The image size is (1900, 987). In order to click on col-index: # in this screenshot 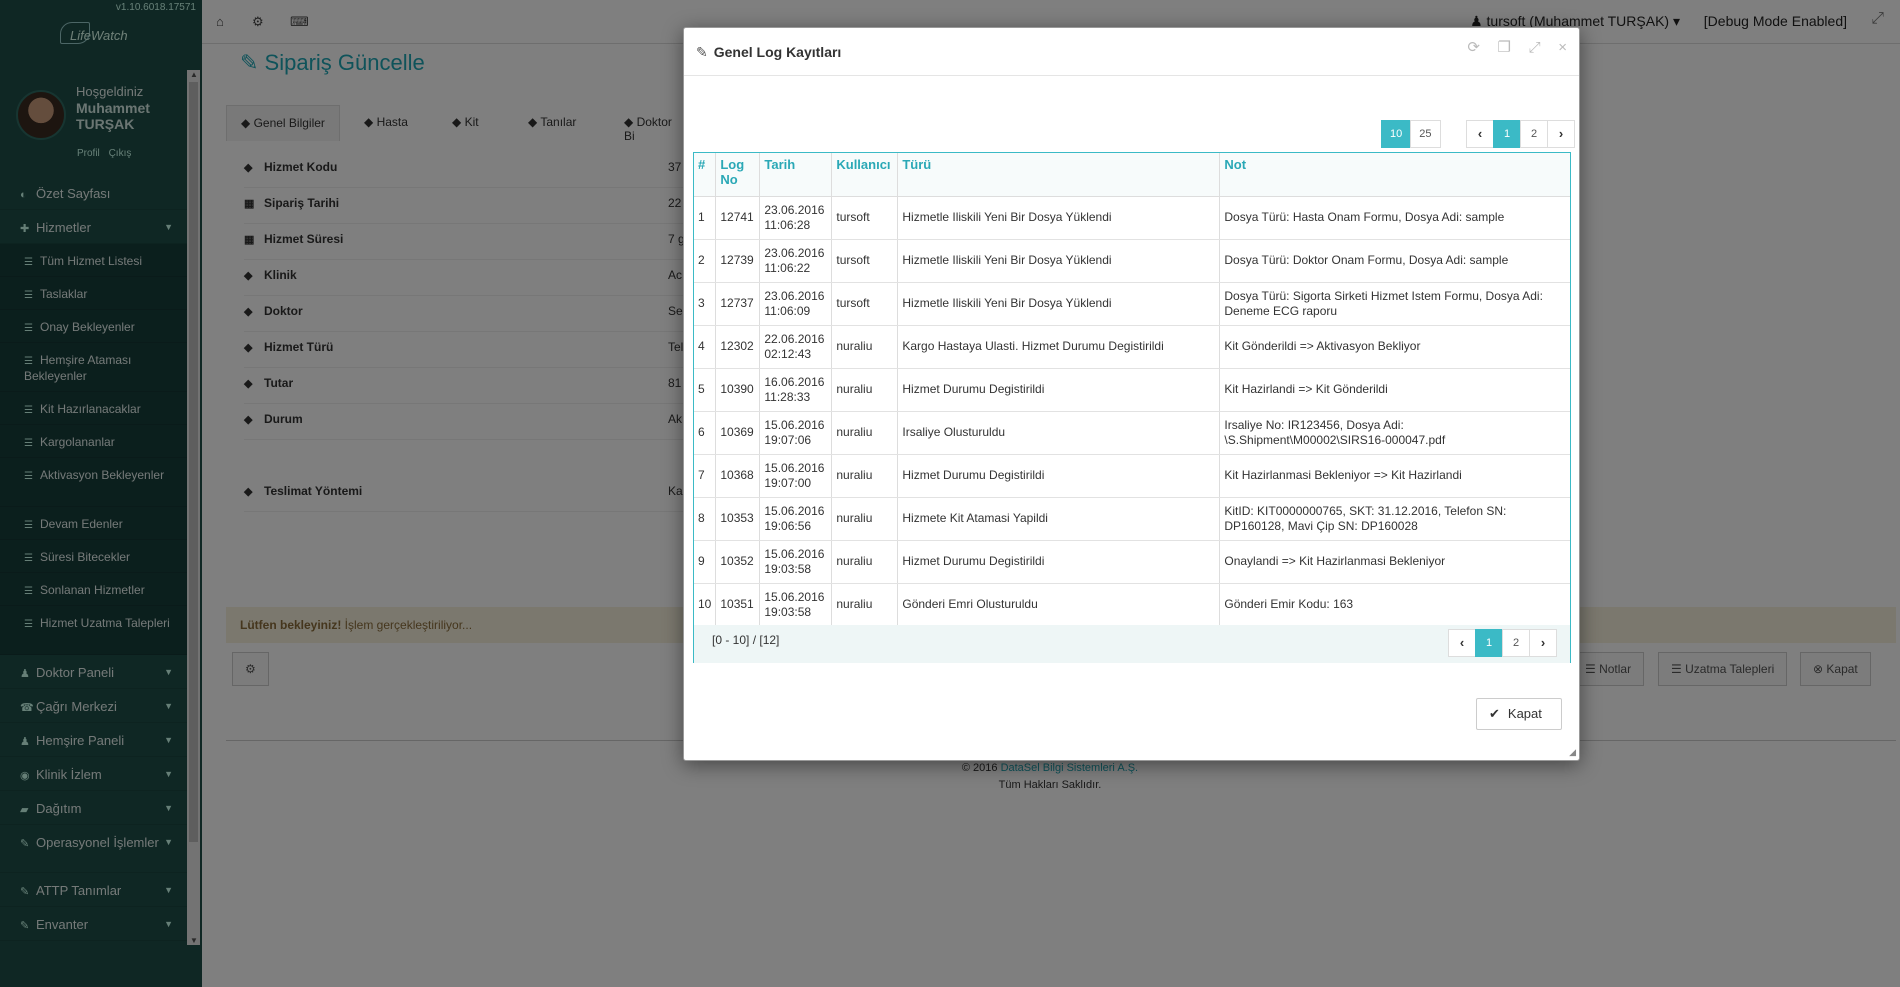, I will do `click(705, 175)`.